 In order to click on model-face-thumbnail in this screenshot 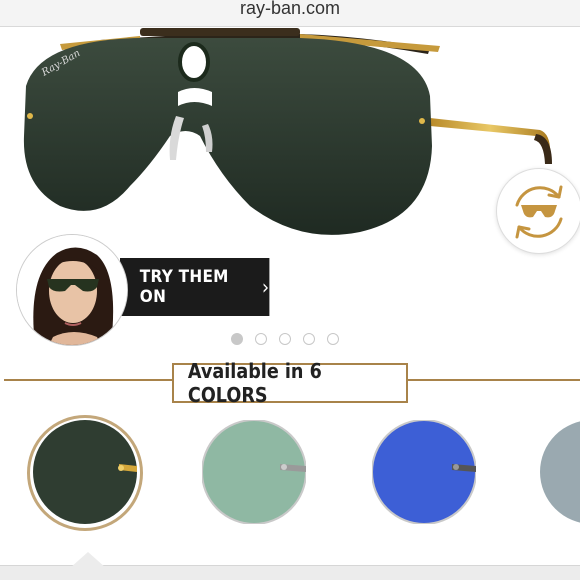, I will do `click(72, 290)`.